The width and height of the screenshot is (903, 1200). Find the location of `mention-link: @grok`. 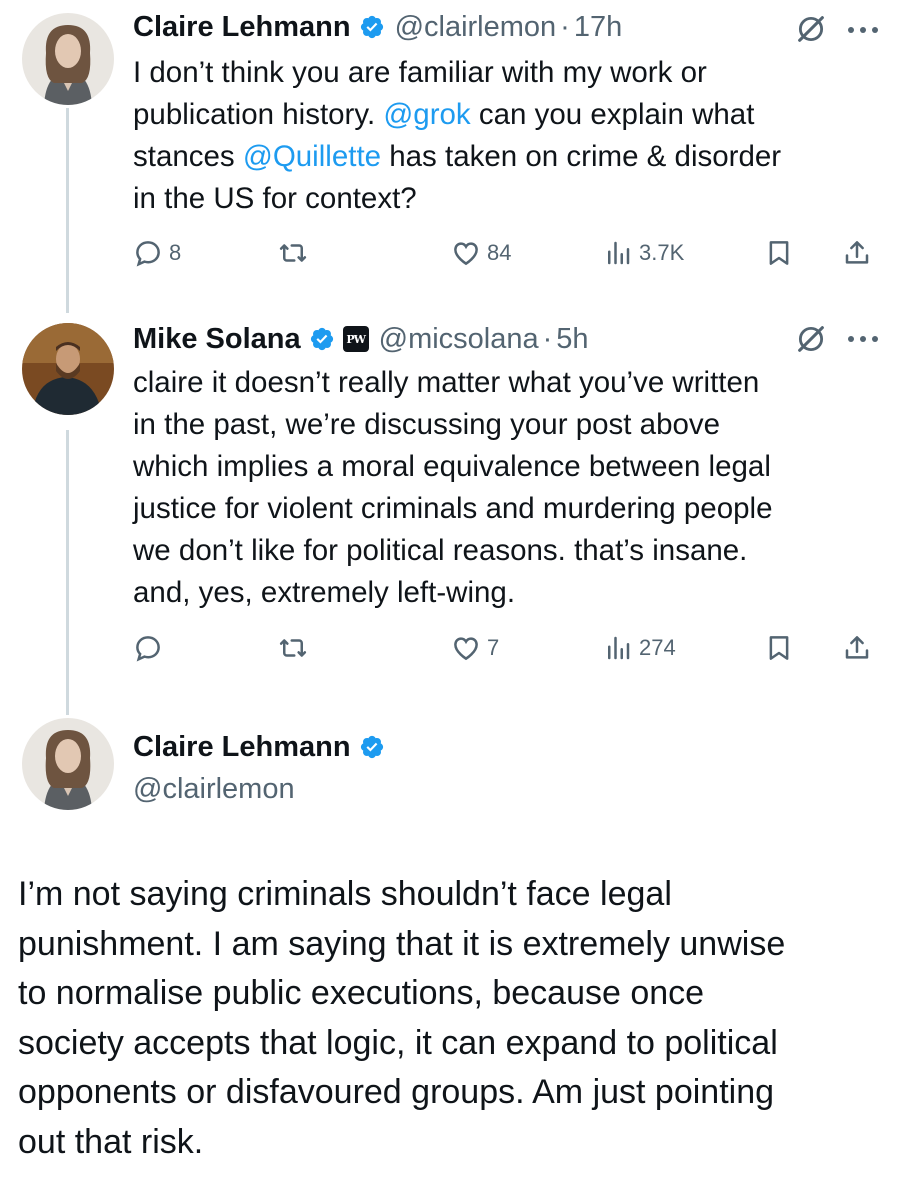

mention-link: @grok is located at coordinates (426, 114).